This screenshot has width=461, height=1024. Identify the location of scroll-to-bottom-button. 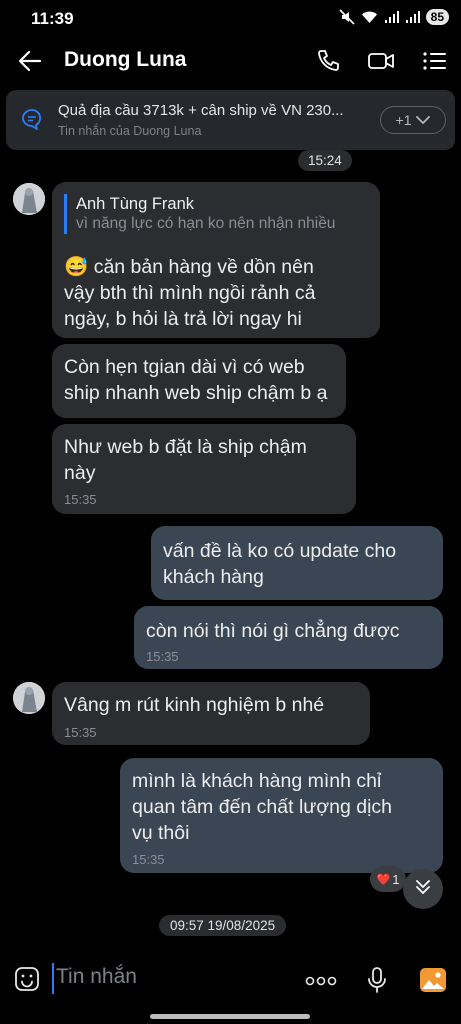
(423, 889).